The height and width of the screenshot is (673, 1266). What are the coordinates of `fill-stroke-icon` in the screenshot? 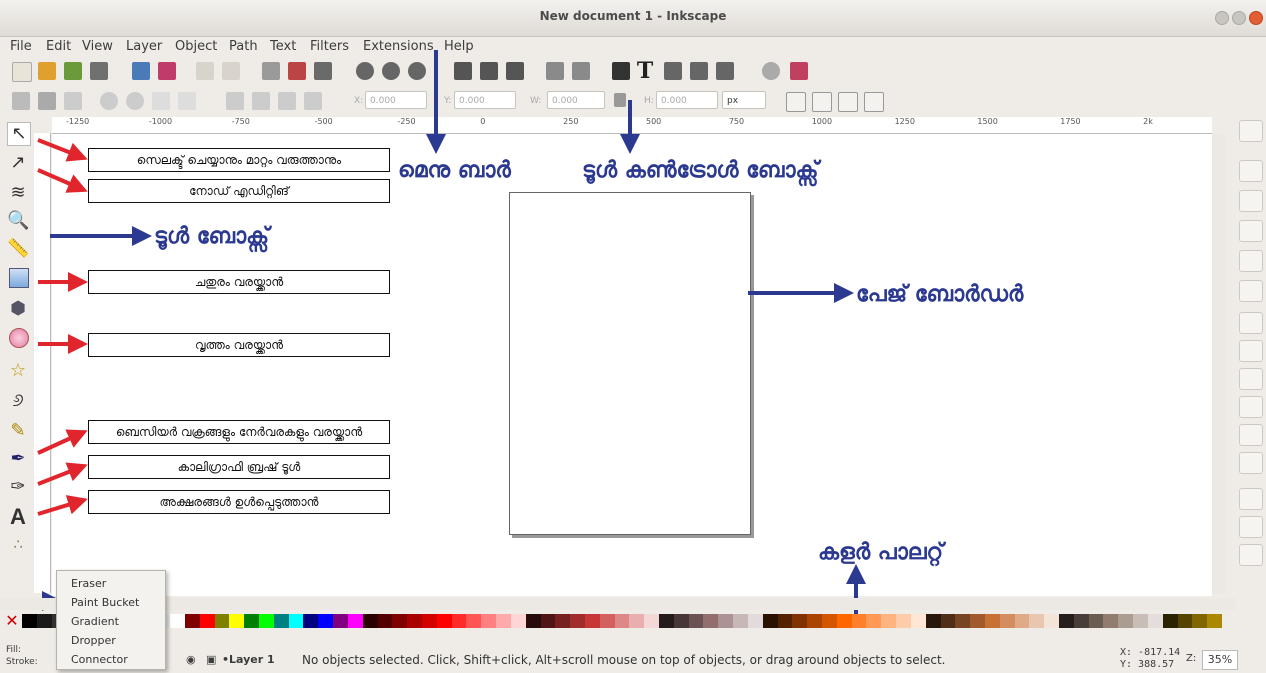 It's located at (621, 71).